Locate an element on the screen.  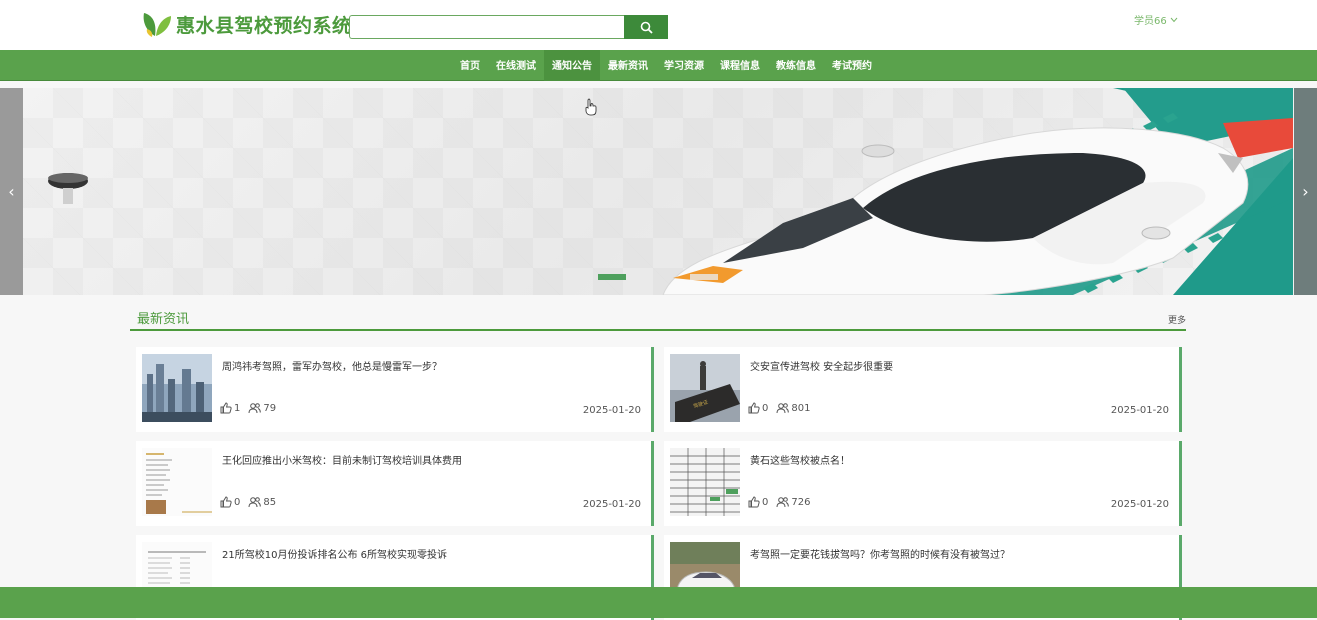
nav-exam-booking: 考试预约 is located at coordinates (852, 65).